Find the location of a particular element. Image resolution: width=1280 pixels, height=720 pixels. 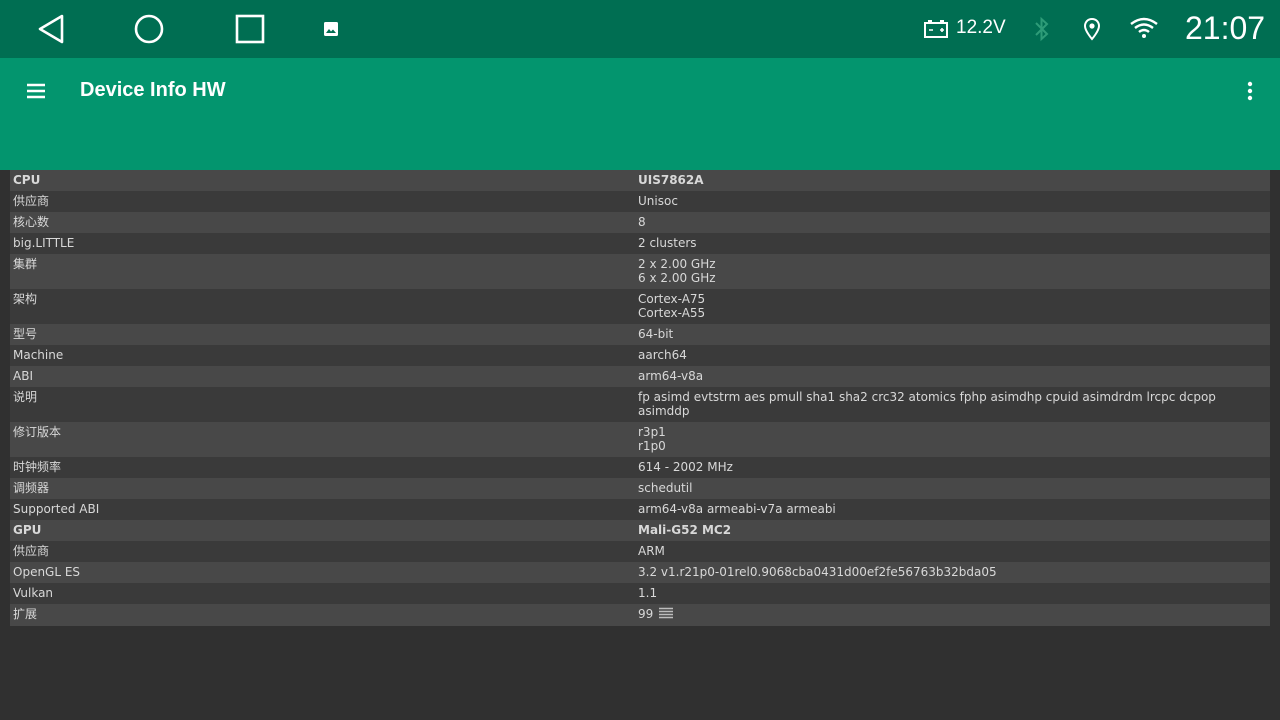

row-label: Supported ABI is located at coordinates (56, 509).